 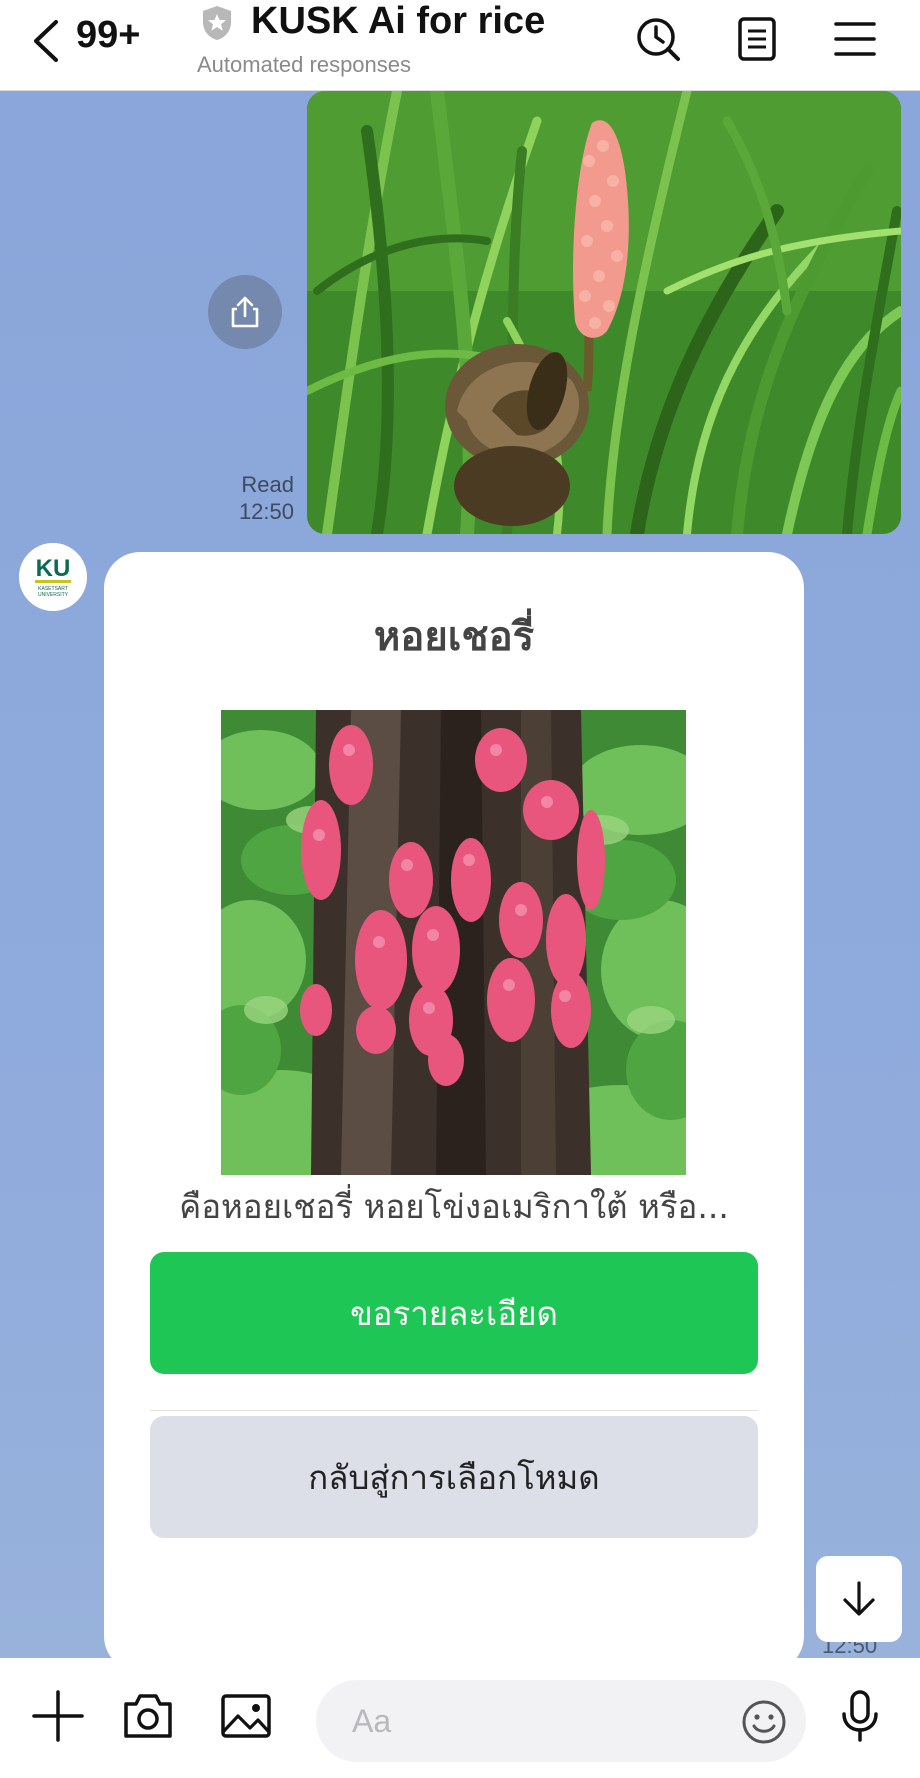 I want to click on clock-icon, so click(x=658, y=39).